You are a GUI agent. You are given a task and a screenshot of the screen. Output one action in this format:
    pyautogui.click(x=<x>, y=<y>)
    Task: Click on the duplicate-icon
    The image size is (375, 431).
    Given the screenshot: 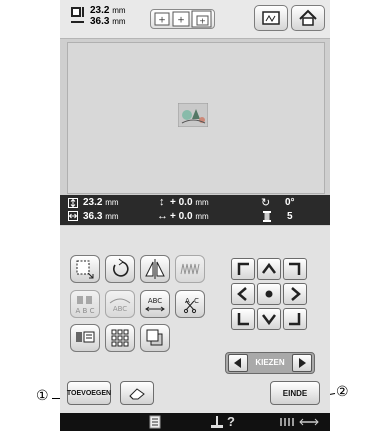 What is the action you would take?
    pyautogui.click(x=154, y=337)
    